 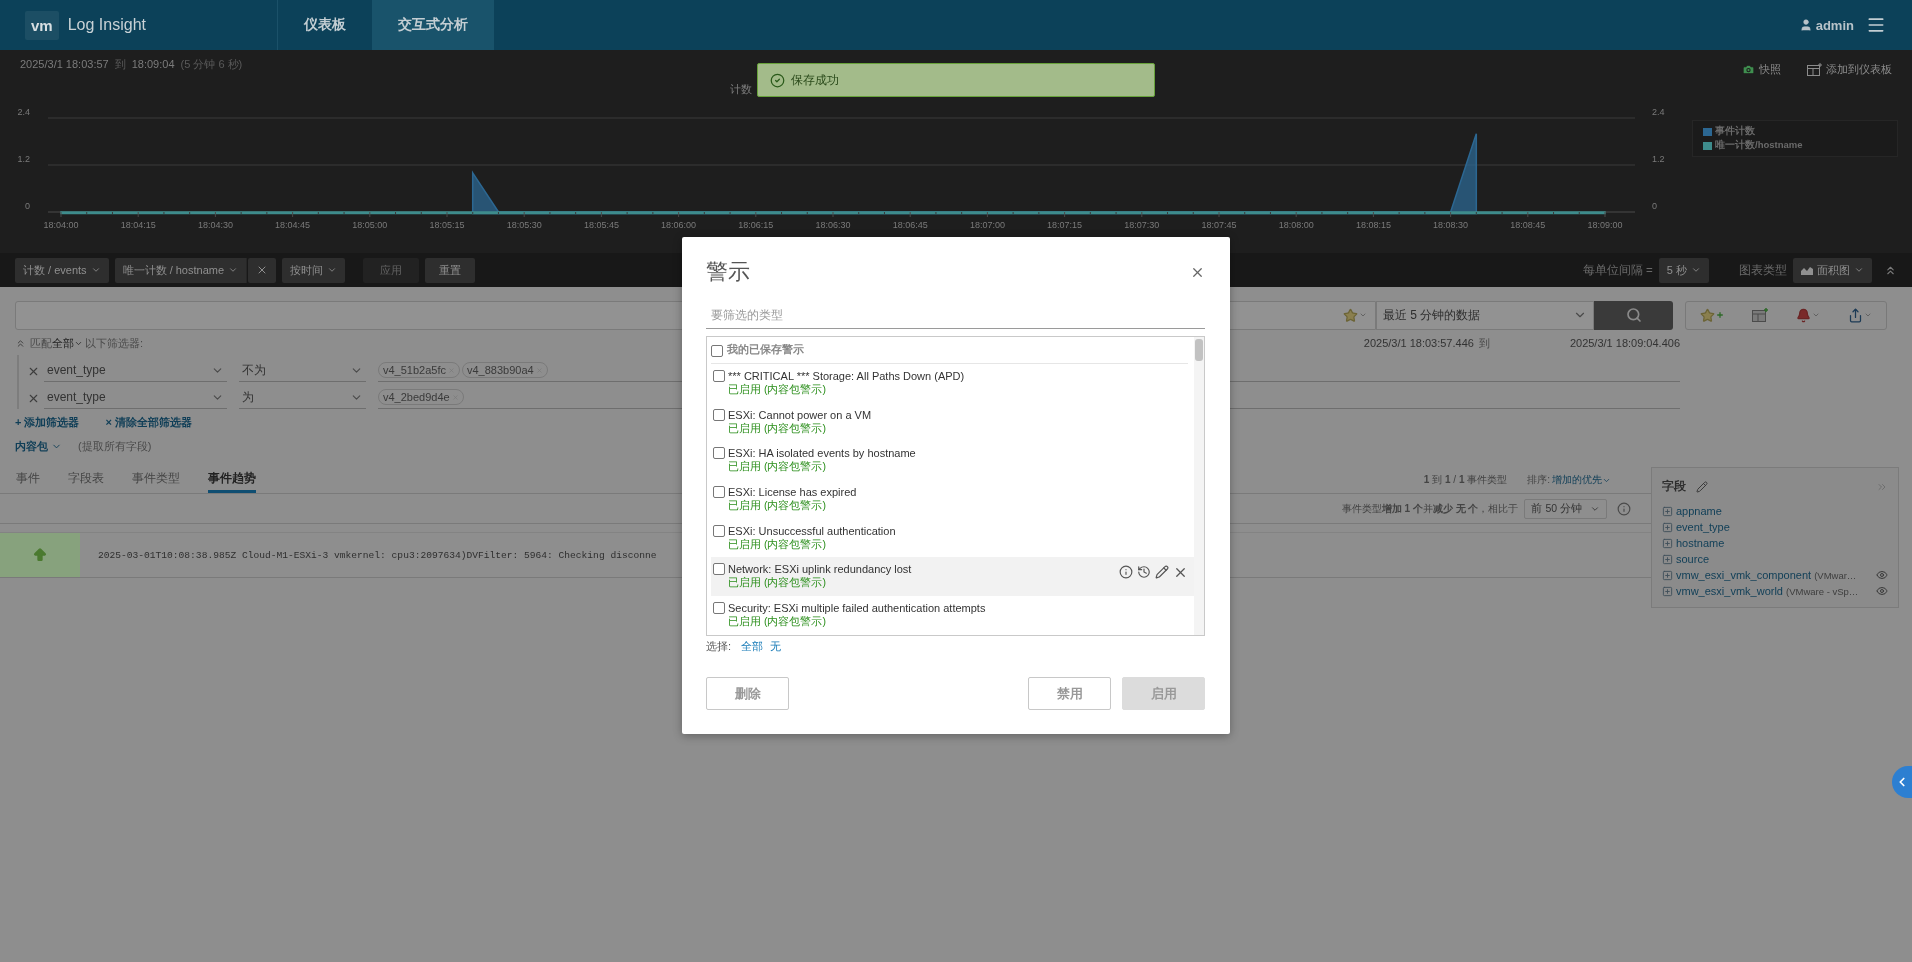 What do you see at coordinates (1465, 480) in the screenshot?
I see `result-summary: 1 到 1 / 1 事件类型` at bounding box center [1465, 480].